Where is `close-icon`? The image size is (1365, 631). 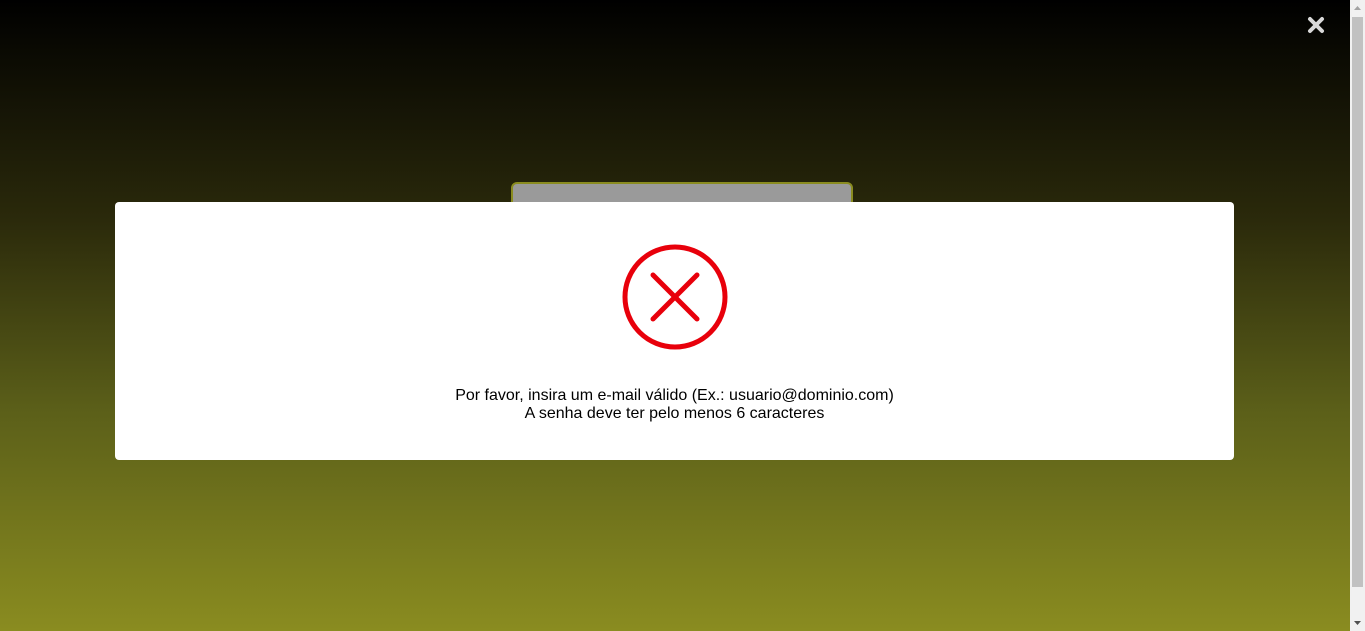
close-icon is located at coordinates (1316, 25).